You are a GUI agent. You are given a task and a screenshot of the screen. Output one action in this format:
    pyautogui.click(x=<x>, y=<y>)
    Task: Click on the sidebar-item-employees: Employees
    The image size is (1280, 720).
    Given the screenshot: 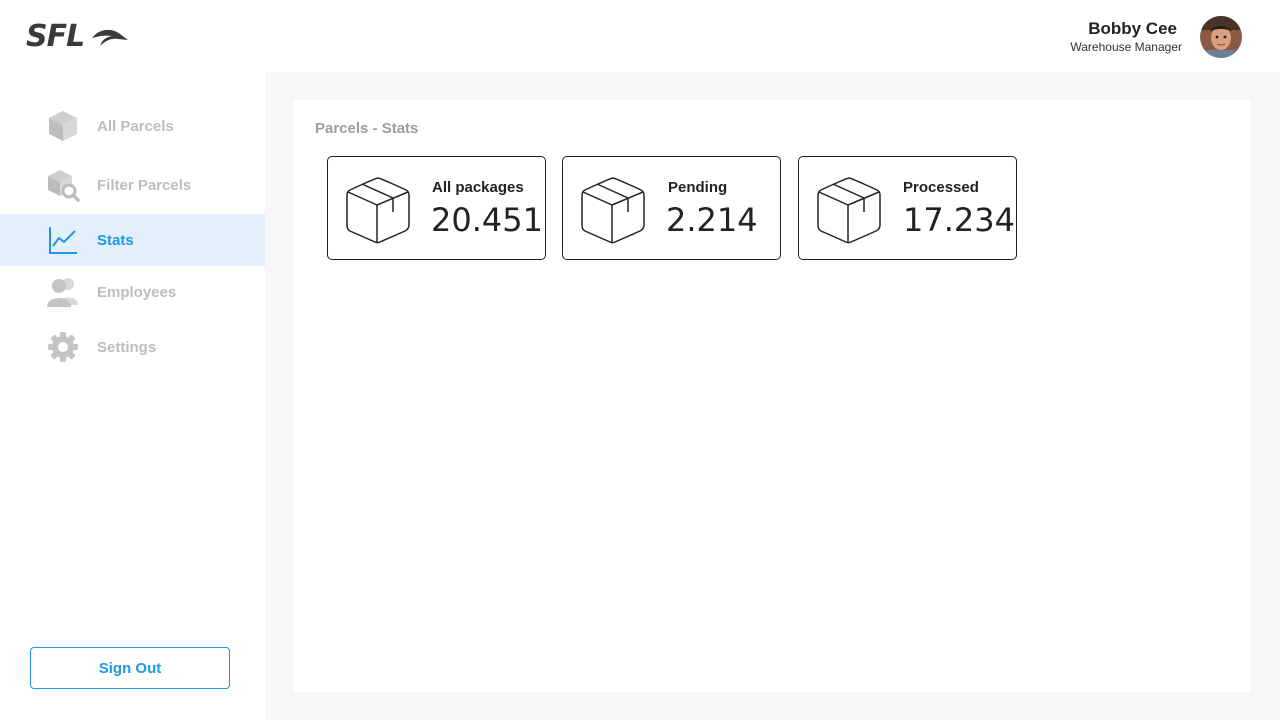 What is the action you would take?
    pyautogui.click(x=132, y=292)
    